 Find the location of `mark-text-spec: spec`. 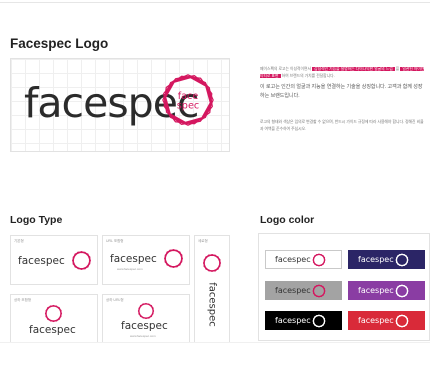

mark-text-spec: spec is located at coordinates (188, 106).